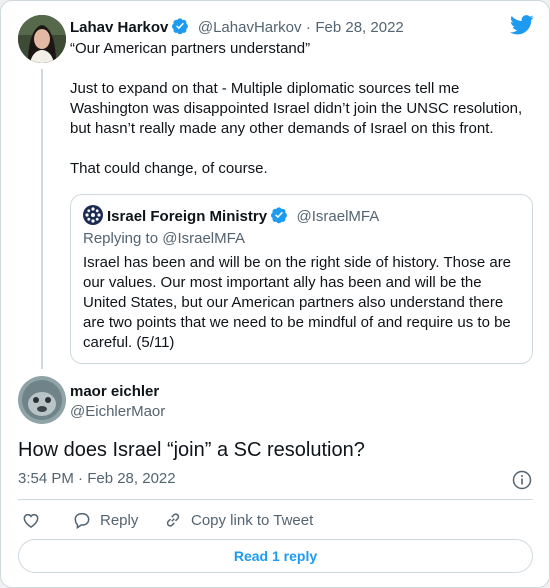  I want to click on quoted-tweet-header: Israel Foreign Ministry @IsraelMFA, so click(231, 218).